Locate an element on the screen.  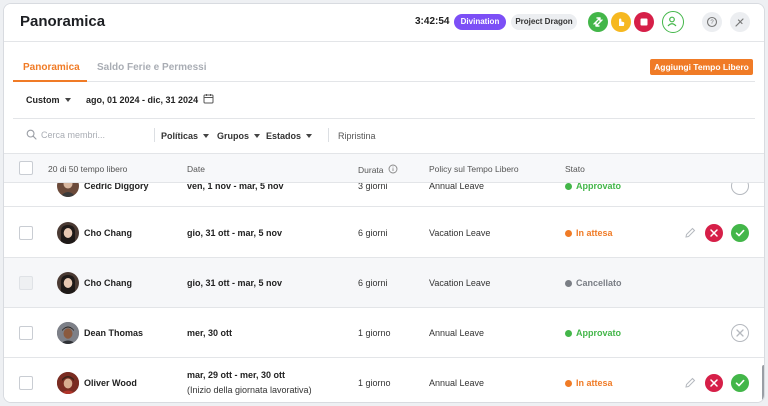
member-name: Oliver Wood is located at coordinates (110, 383).